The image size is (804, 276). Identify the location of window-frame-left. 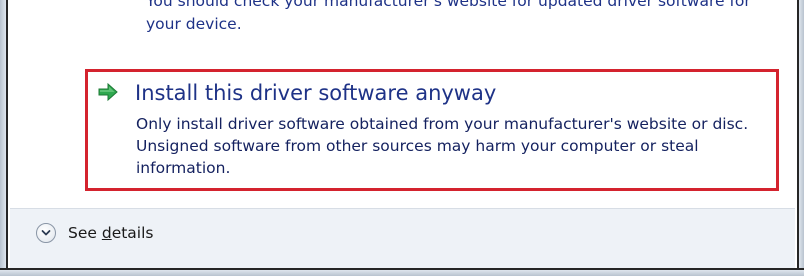
(4, 138).